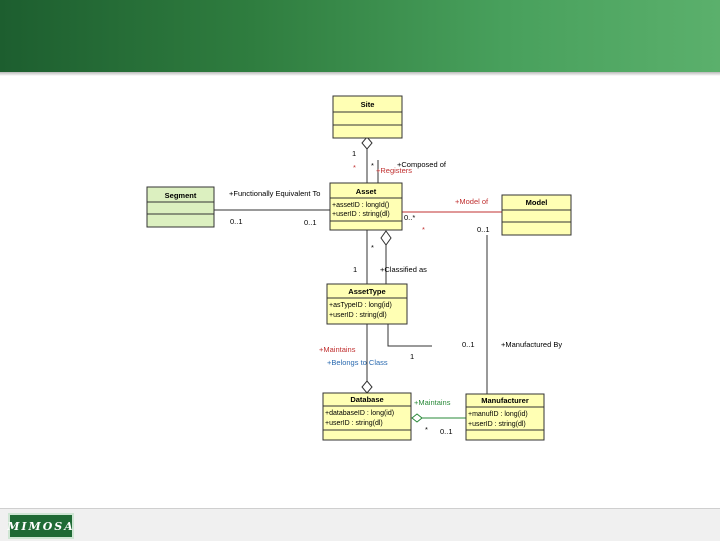 The width and height of the screenshot is (720, 541). I want to click on classified-star: *, so click(372, 247).